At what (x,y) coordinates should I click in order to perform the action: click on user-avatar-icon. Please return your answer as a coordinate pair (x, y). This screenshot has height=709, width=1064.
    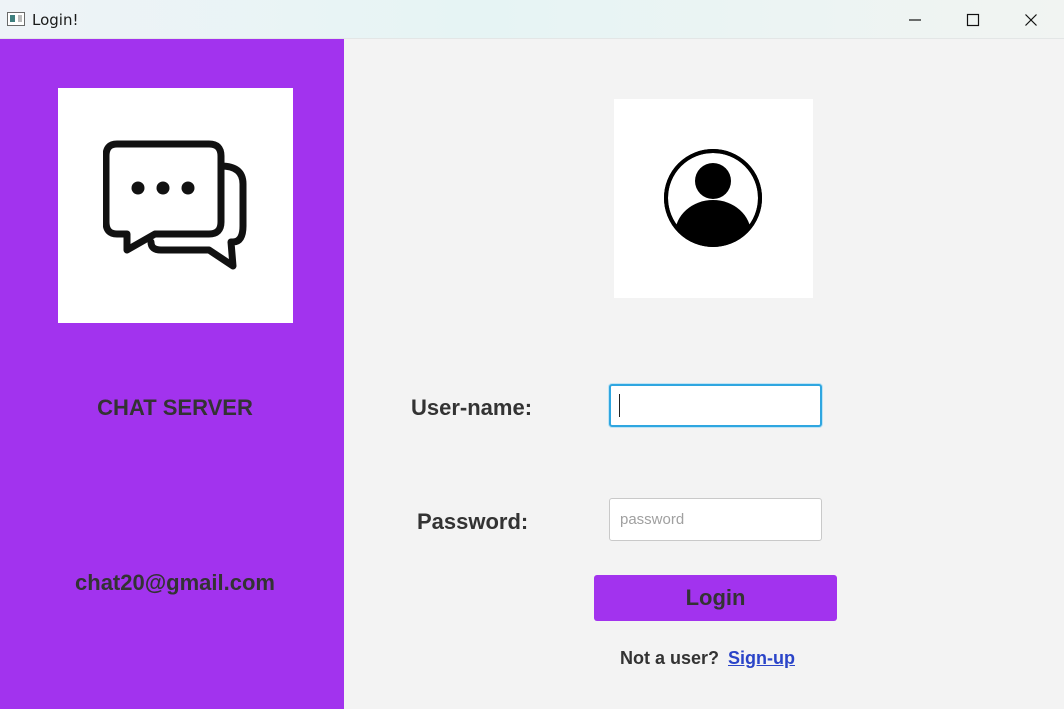
    Looking at the image, I should click on (713, 198).